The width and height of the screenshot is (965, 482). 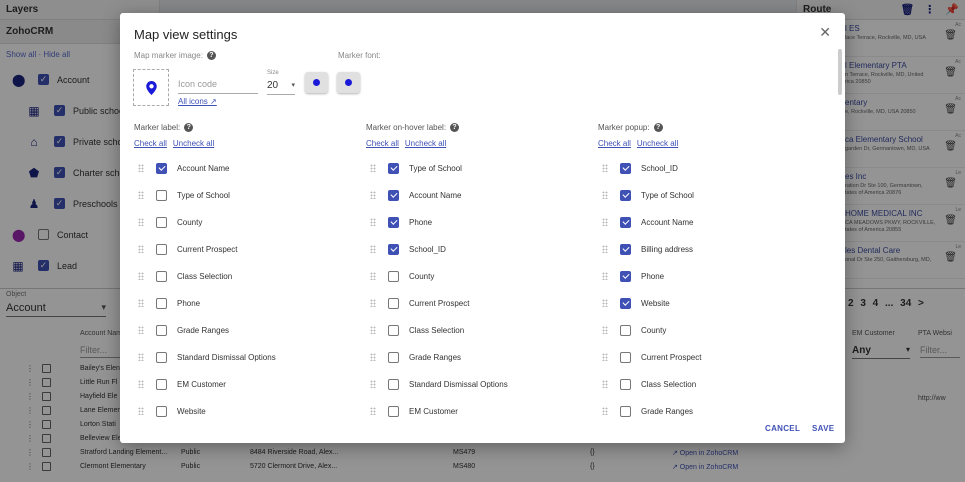 What do you see at coordinates (151, 87) in the screenshot?
I see `marker-image-preview` at bounding box center [151, 87].